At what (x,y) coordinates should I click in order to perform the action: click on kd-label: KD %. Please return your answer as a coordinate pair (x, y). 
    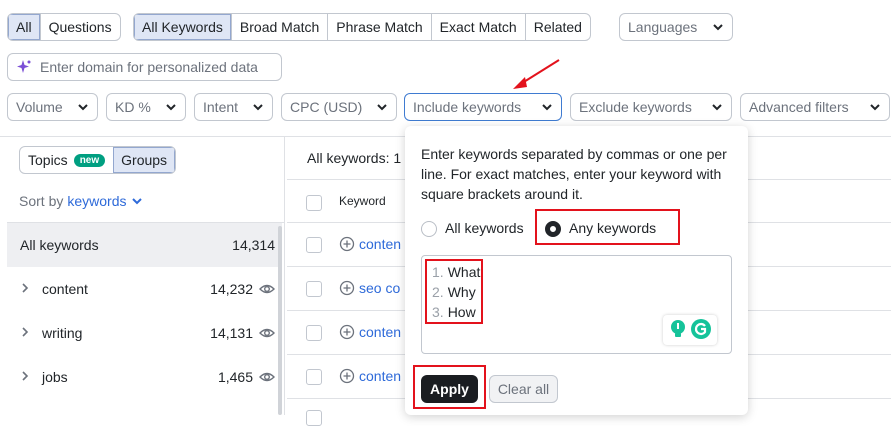
    Looking at the image, I should click on (133, 107).